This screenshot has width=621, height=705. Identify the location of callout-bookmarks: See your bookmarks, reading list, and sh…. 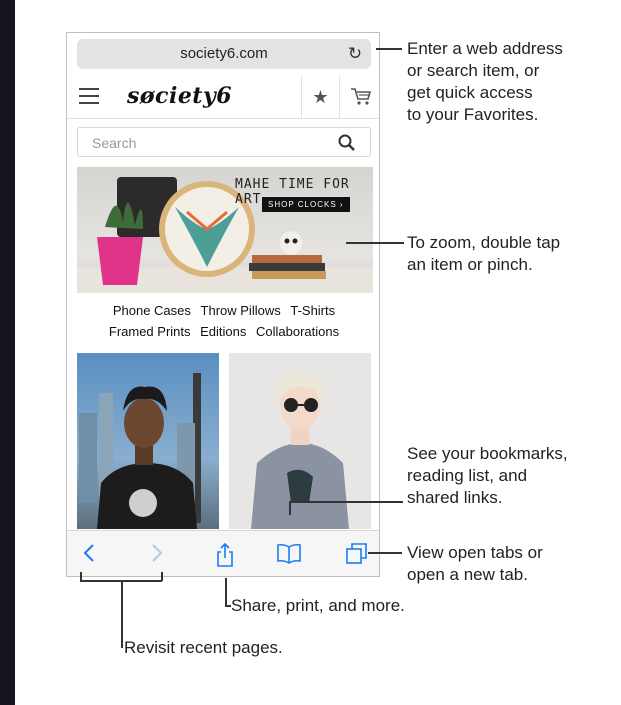
(487, 475).